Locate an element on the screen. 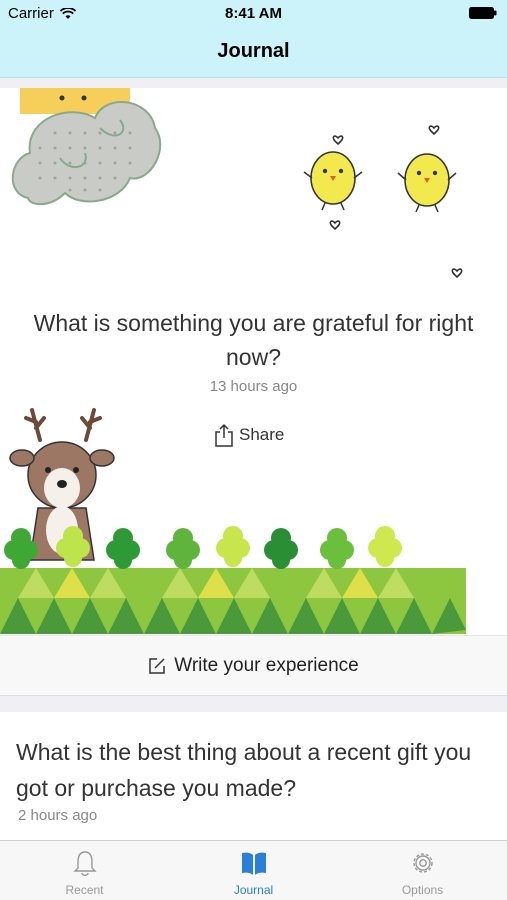 This screenshot has height=900, width=507. tab-options: Options is located at coordinates (422, 870).